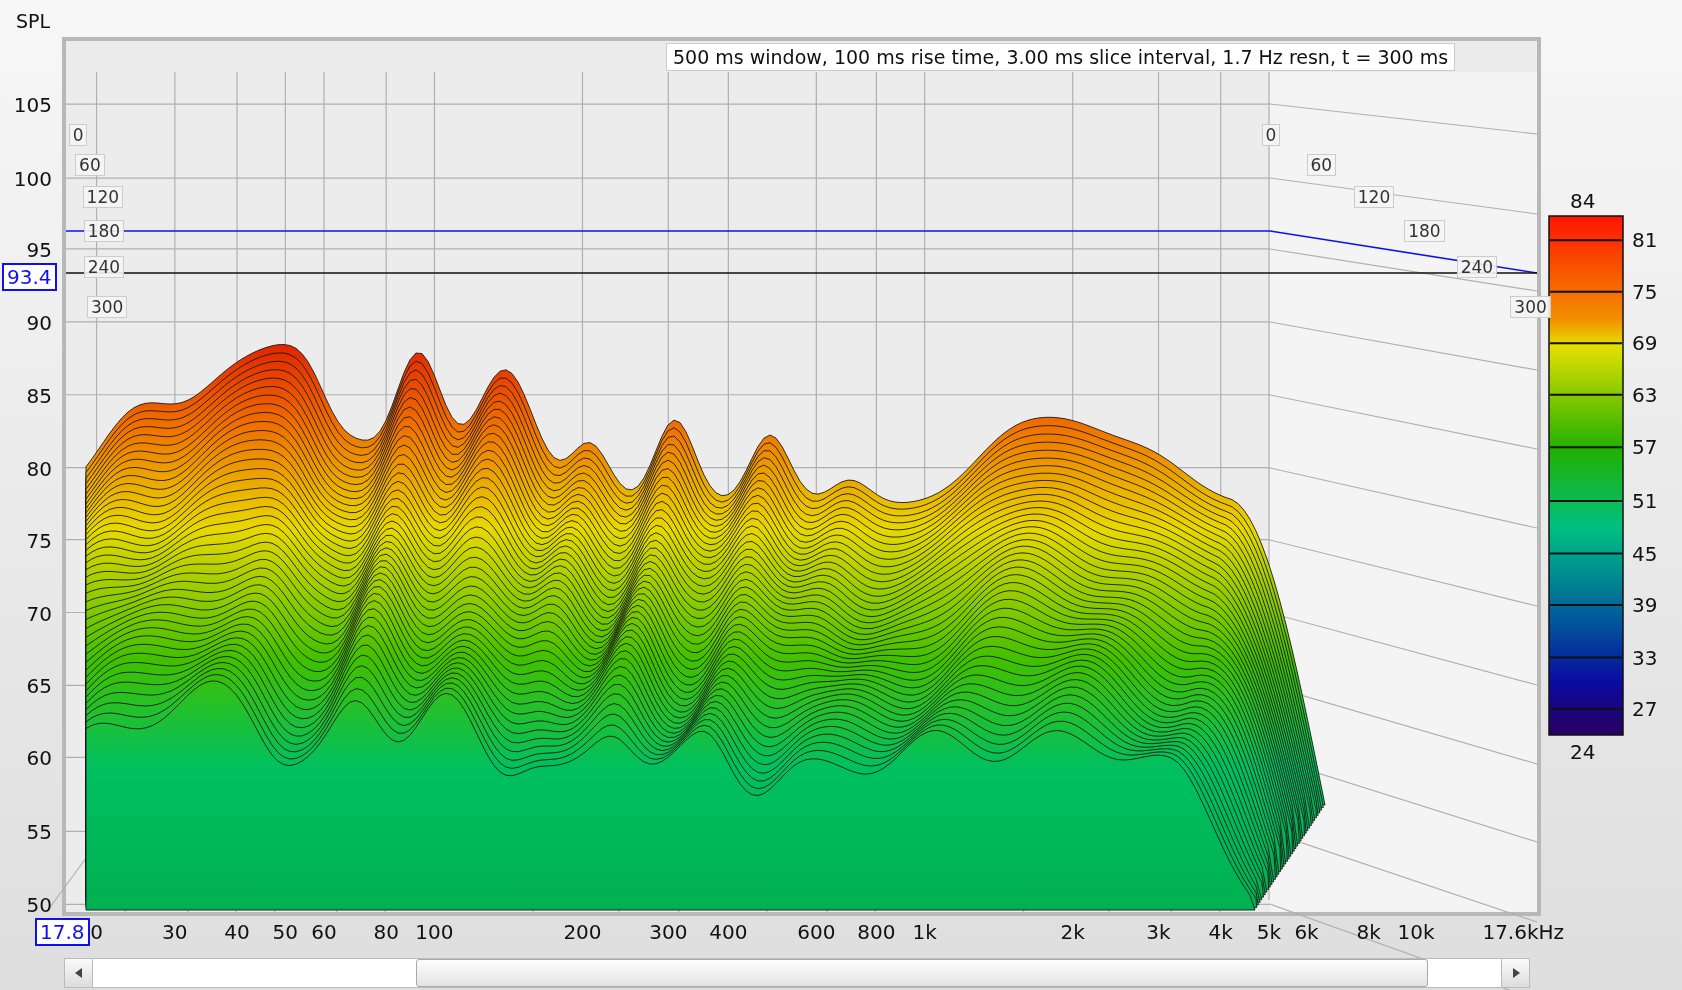  Describe the element at coordinates (1306, 932) in the screenshot. I see `x-axis-tick-label: 6k` at that location.